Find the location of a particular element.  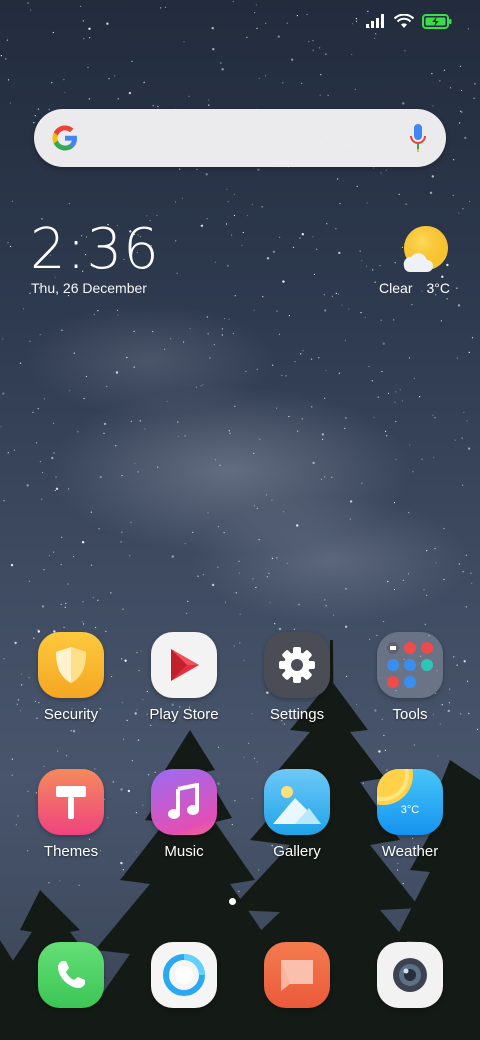

status-bar is located at coordinates (409, 21).